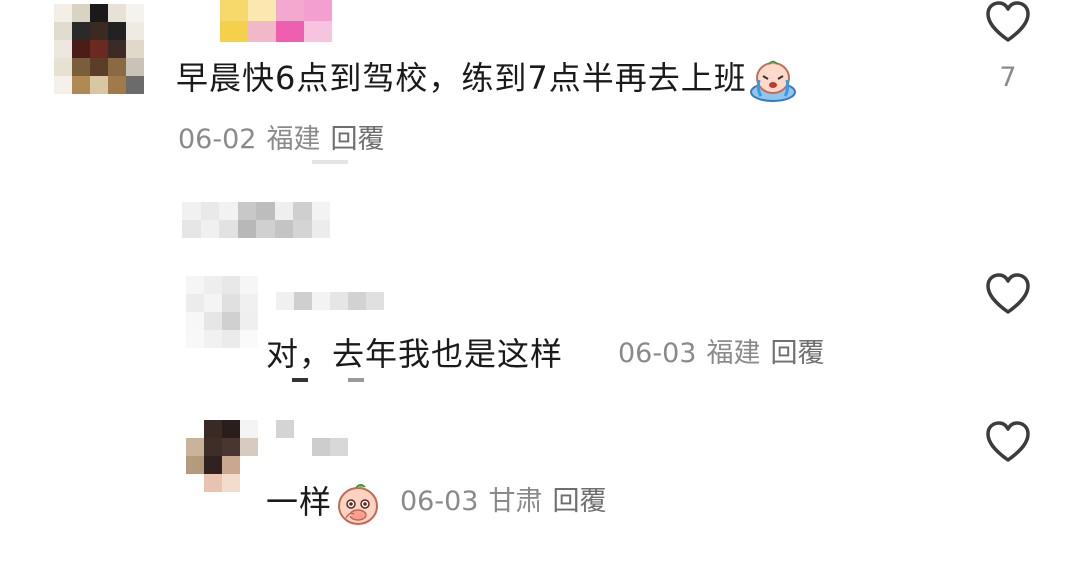  I want to click on reply-text: 对，去年我也是这样, so click(415, 354).